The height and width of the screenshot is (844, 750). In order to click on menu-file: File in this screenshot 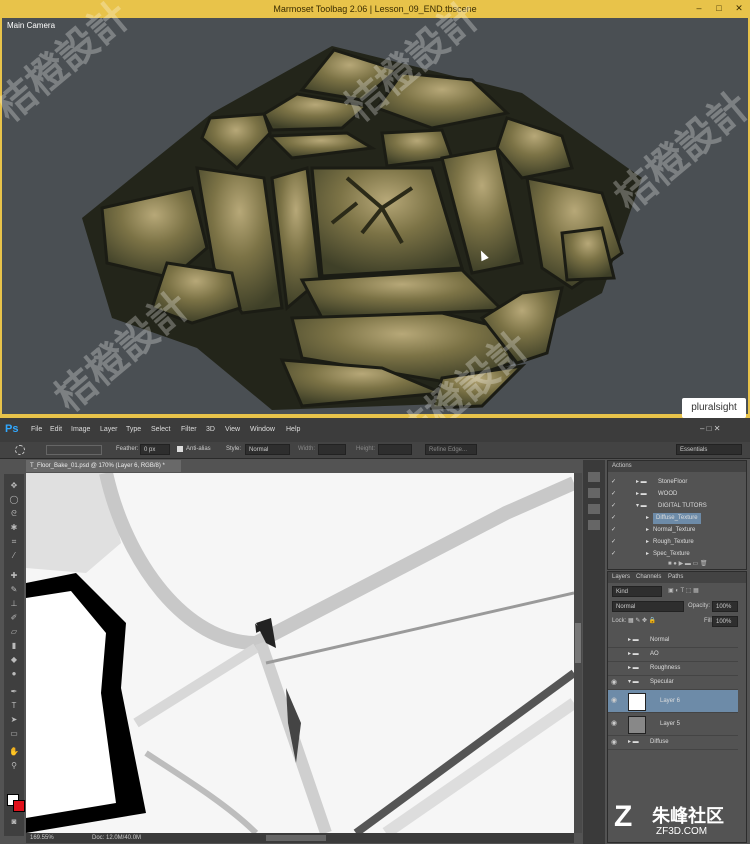, I will do `click(36, 429)`.